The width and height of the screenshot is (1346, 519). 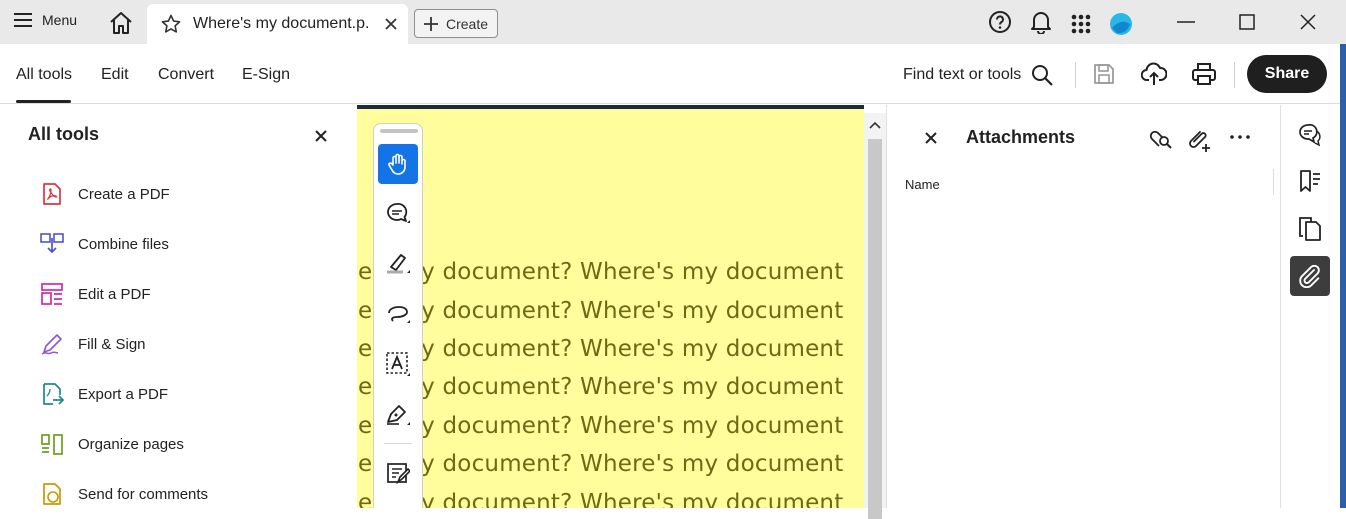 I want to click on search-attachments-button, so click(x=1161, y=138).